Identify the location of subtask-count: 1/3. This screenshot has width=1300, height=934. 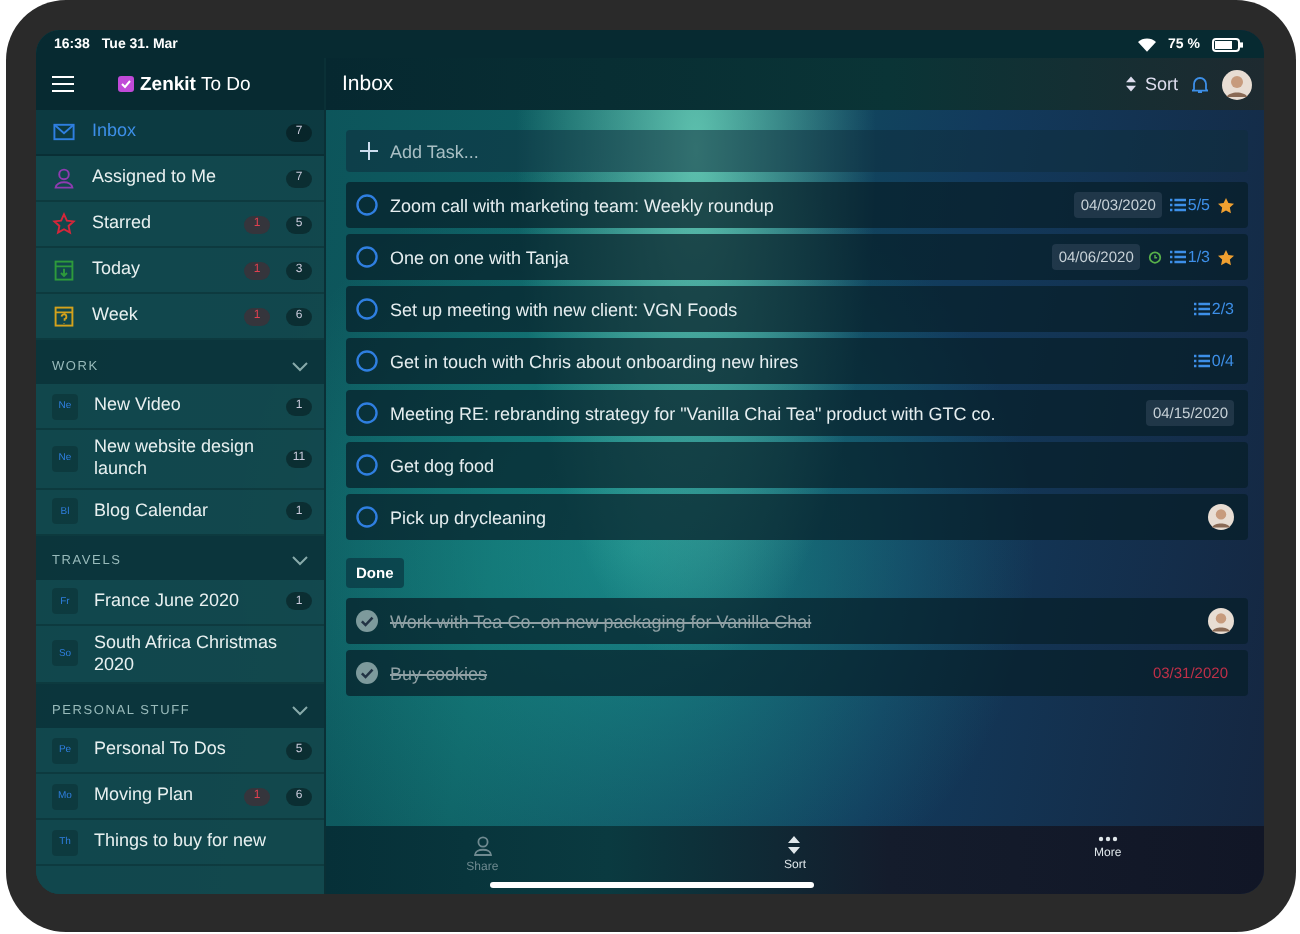
(1189, 257).